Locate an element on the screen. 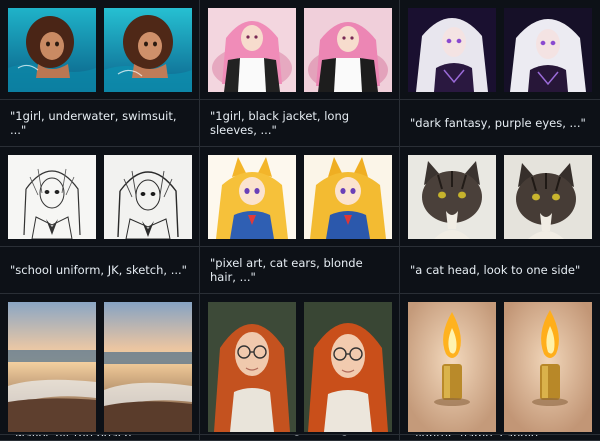 The width and height of the screenshot is (600, 441). caption: "lighter, flame, candle" is located at coordinates (500, 435).